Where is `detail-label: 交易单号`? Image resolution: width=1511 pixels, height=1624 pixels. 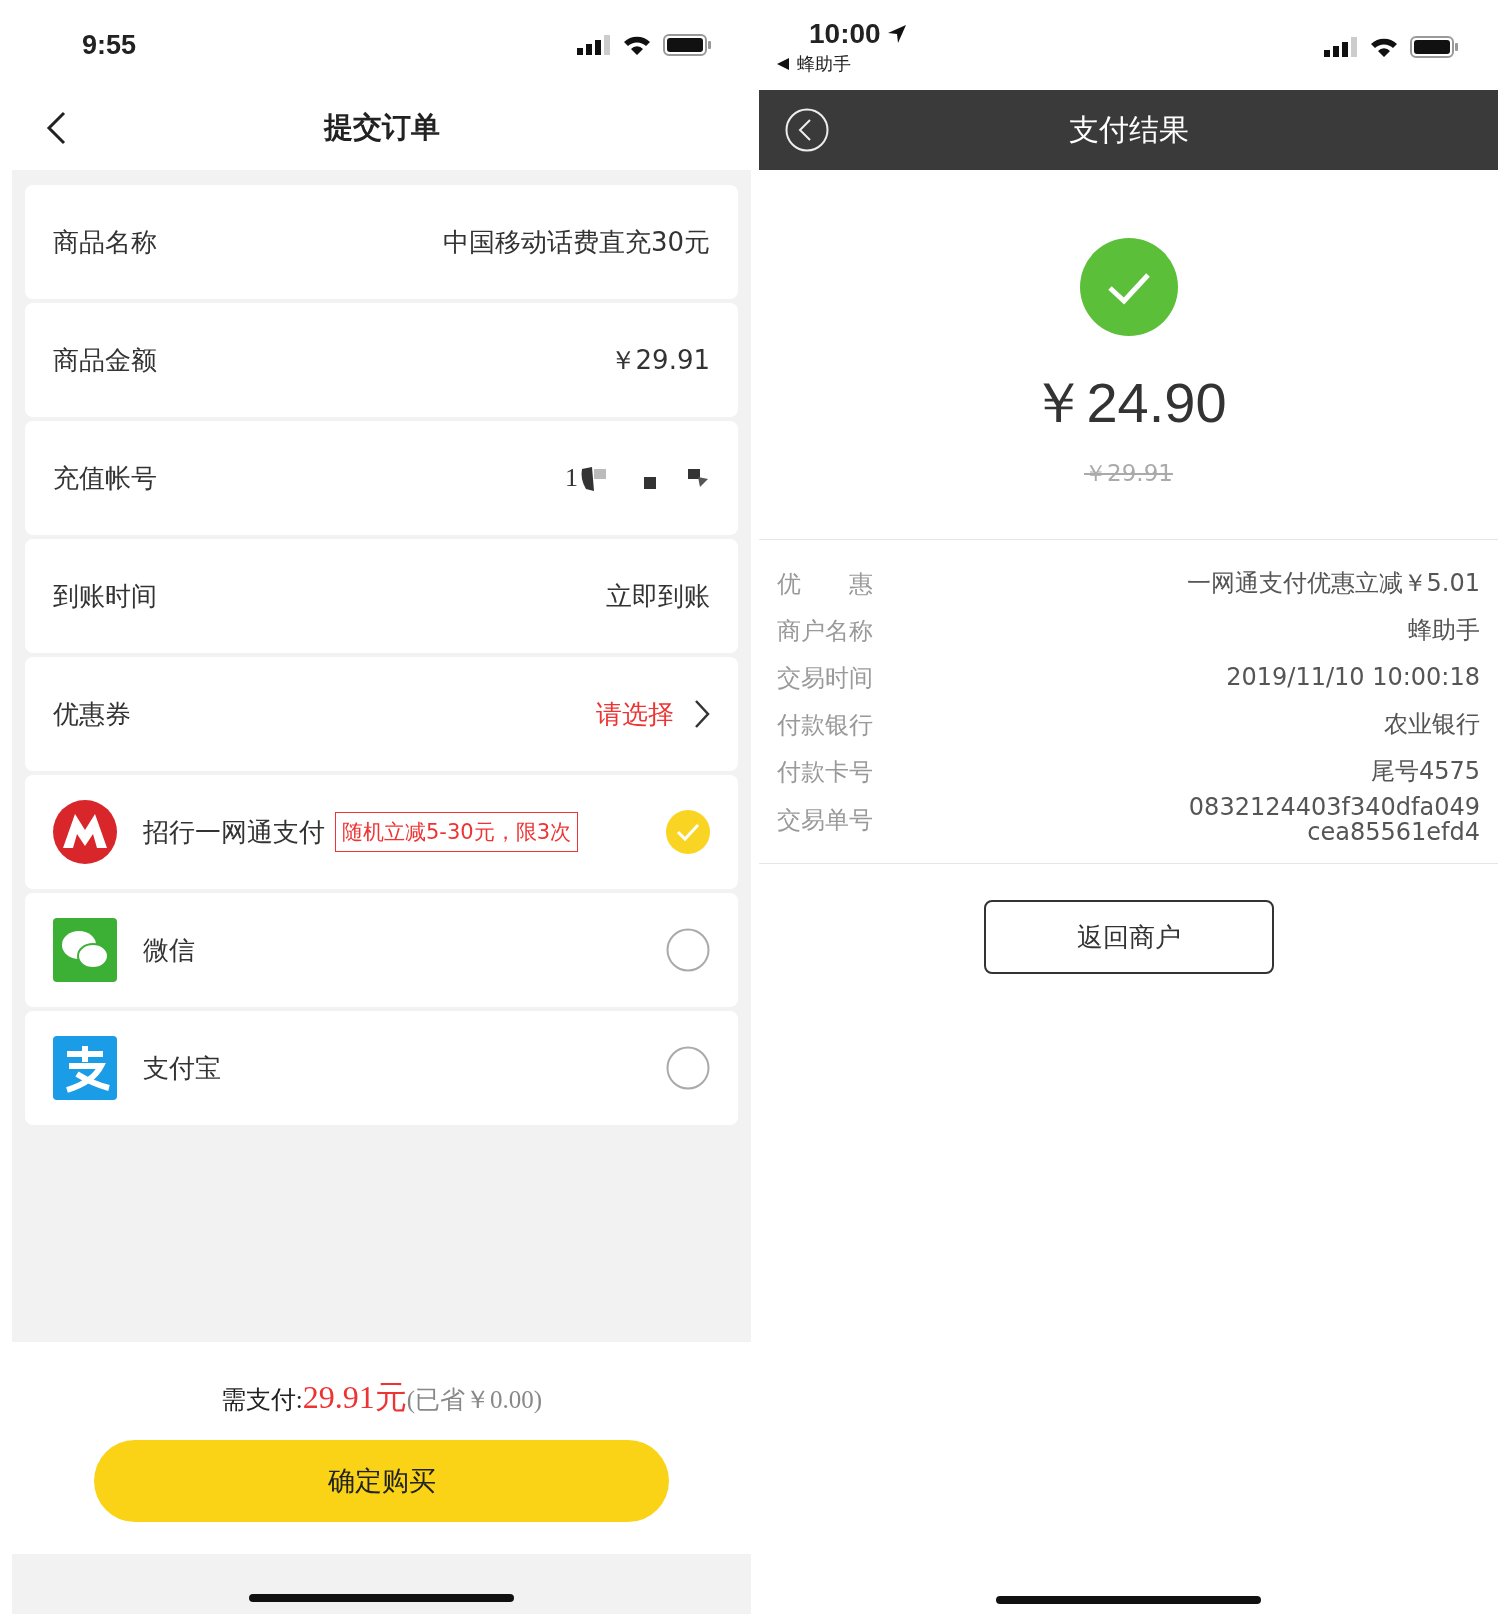
detail-label: 交易单号 is located at coordinates (825, 821).